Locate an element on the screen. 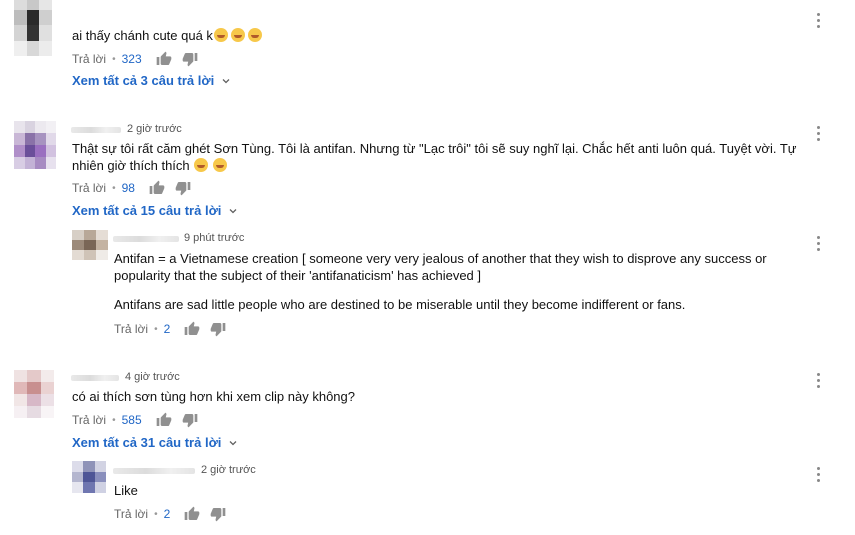 The width and height of the screenshot is (855, 535). comment-actions: Trả lời • 323 is located at coordinates (140, 59).